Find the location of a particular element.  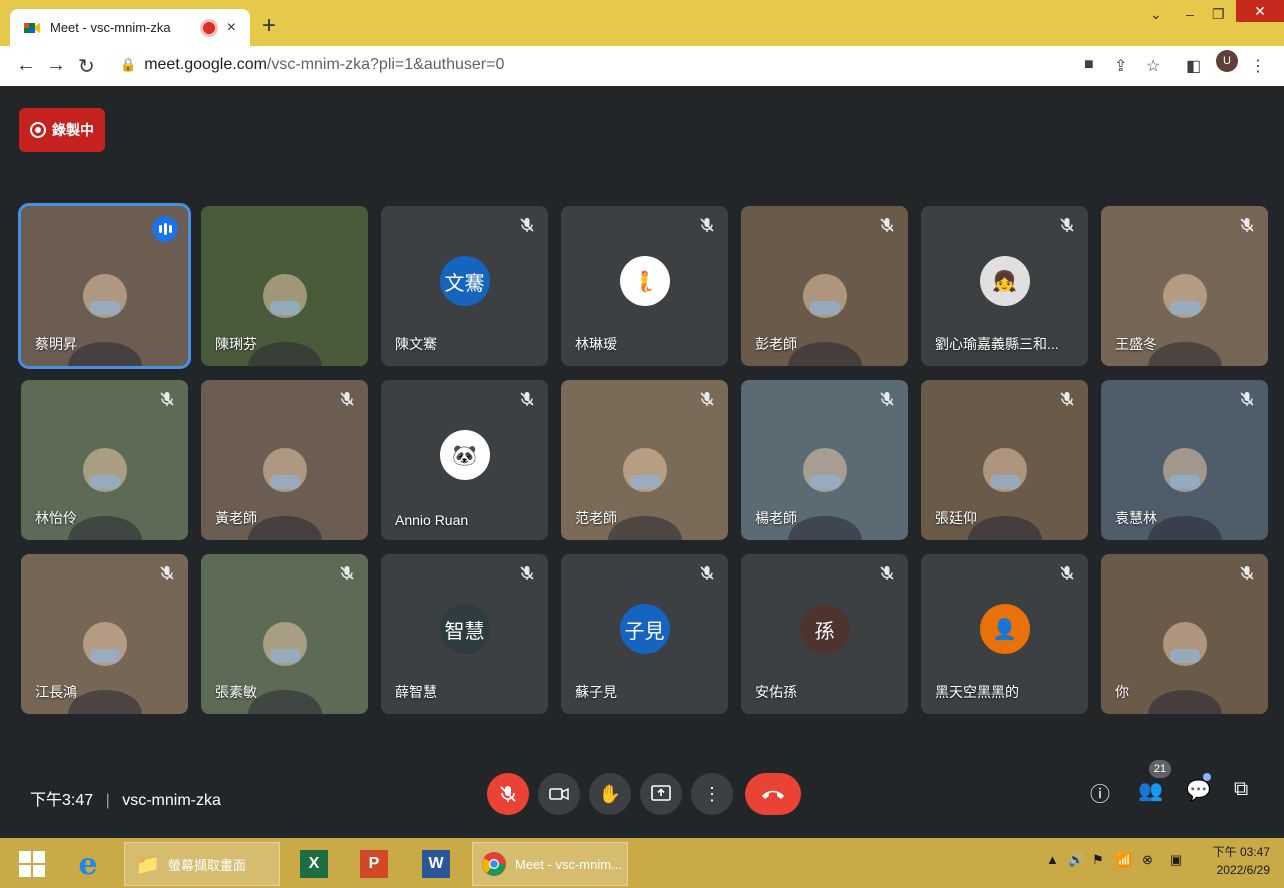

video-camera-icon is located at coordinates (559, 794).